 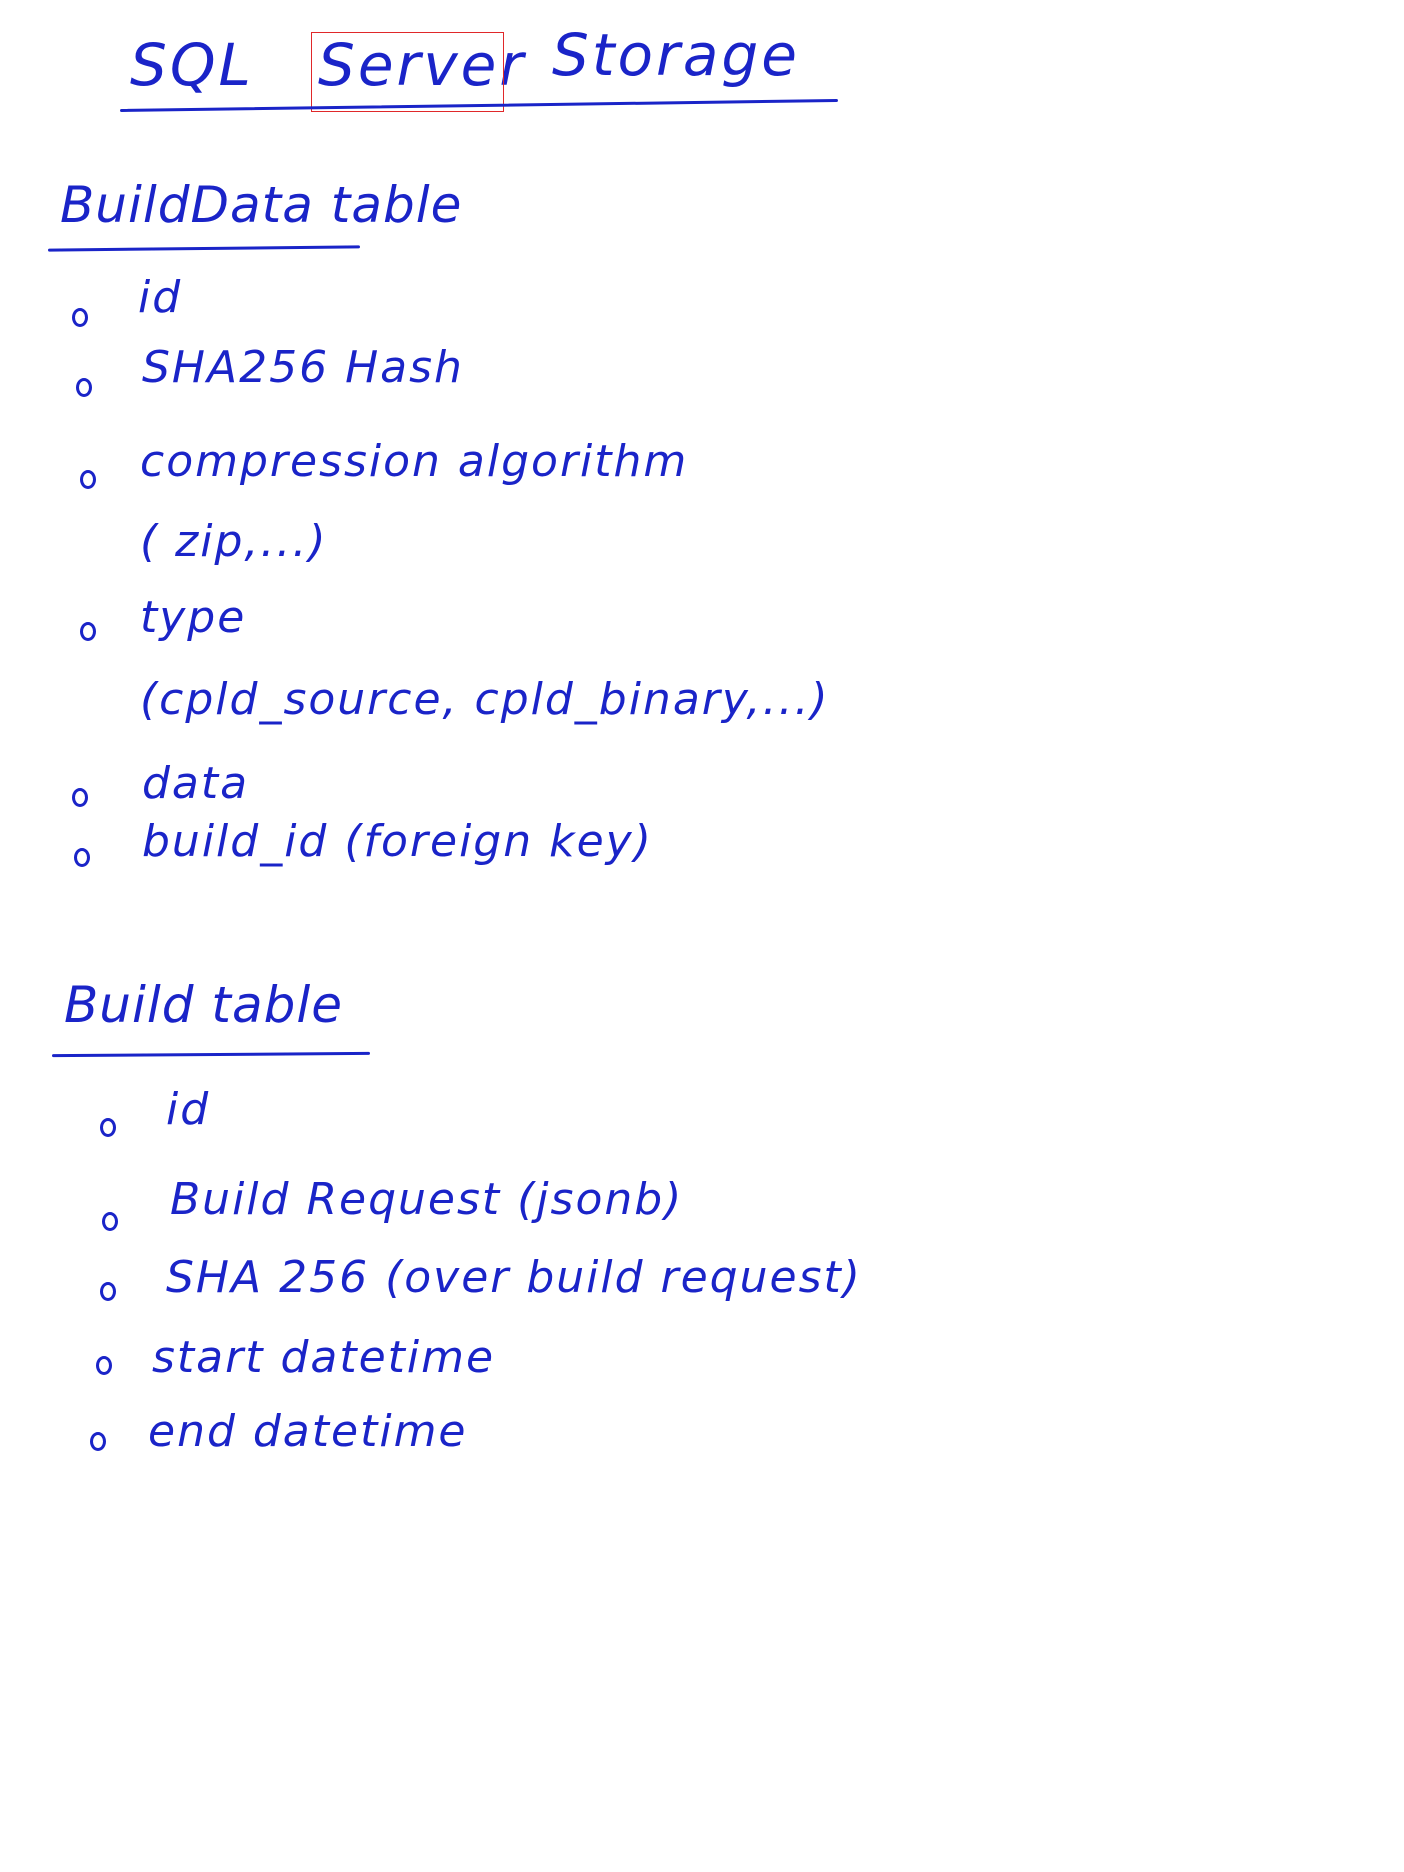 What do you see at coordinates (414, 461) in the screenshot?
I see `item-text: compression algorithm` at bounding box center [414, 461].